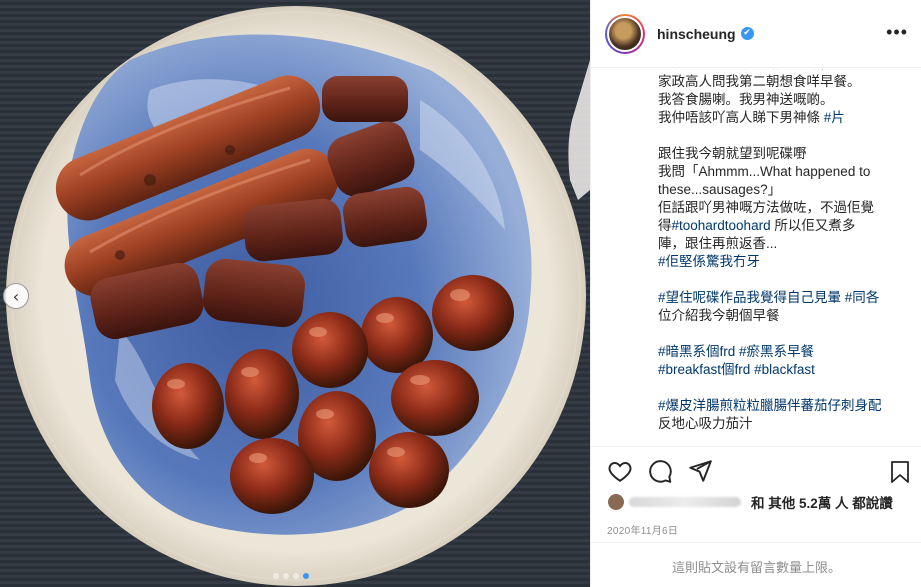 Image resolution: width=921 pixels, height=587 pixels. What do you see at coordinates (620, 471) in the screenshot?
I see `heart-icon` at bounding box center [620, 471].